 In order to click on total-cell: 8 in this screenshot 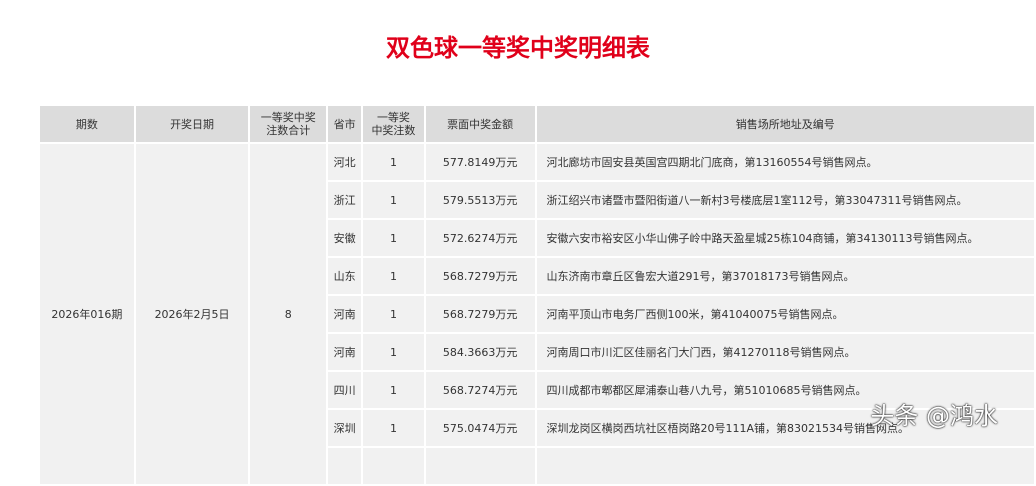, I will do `click(288, 314)`.